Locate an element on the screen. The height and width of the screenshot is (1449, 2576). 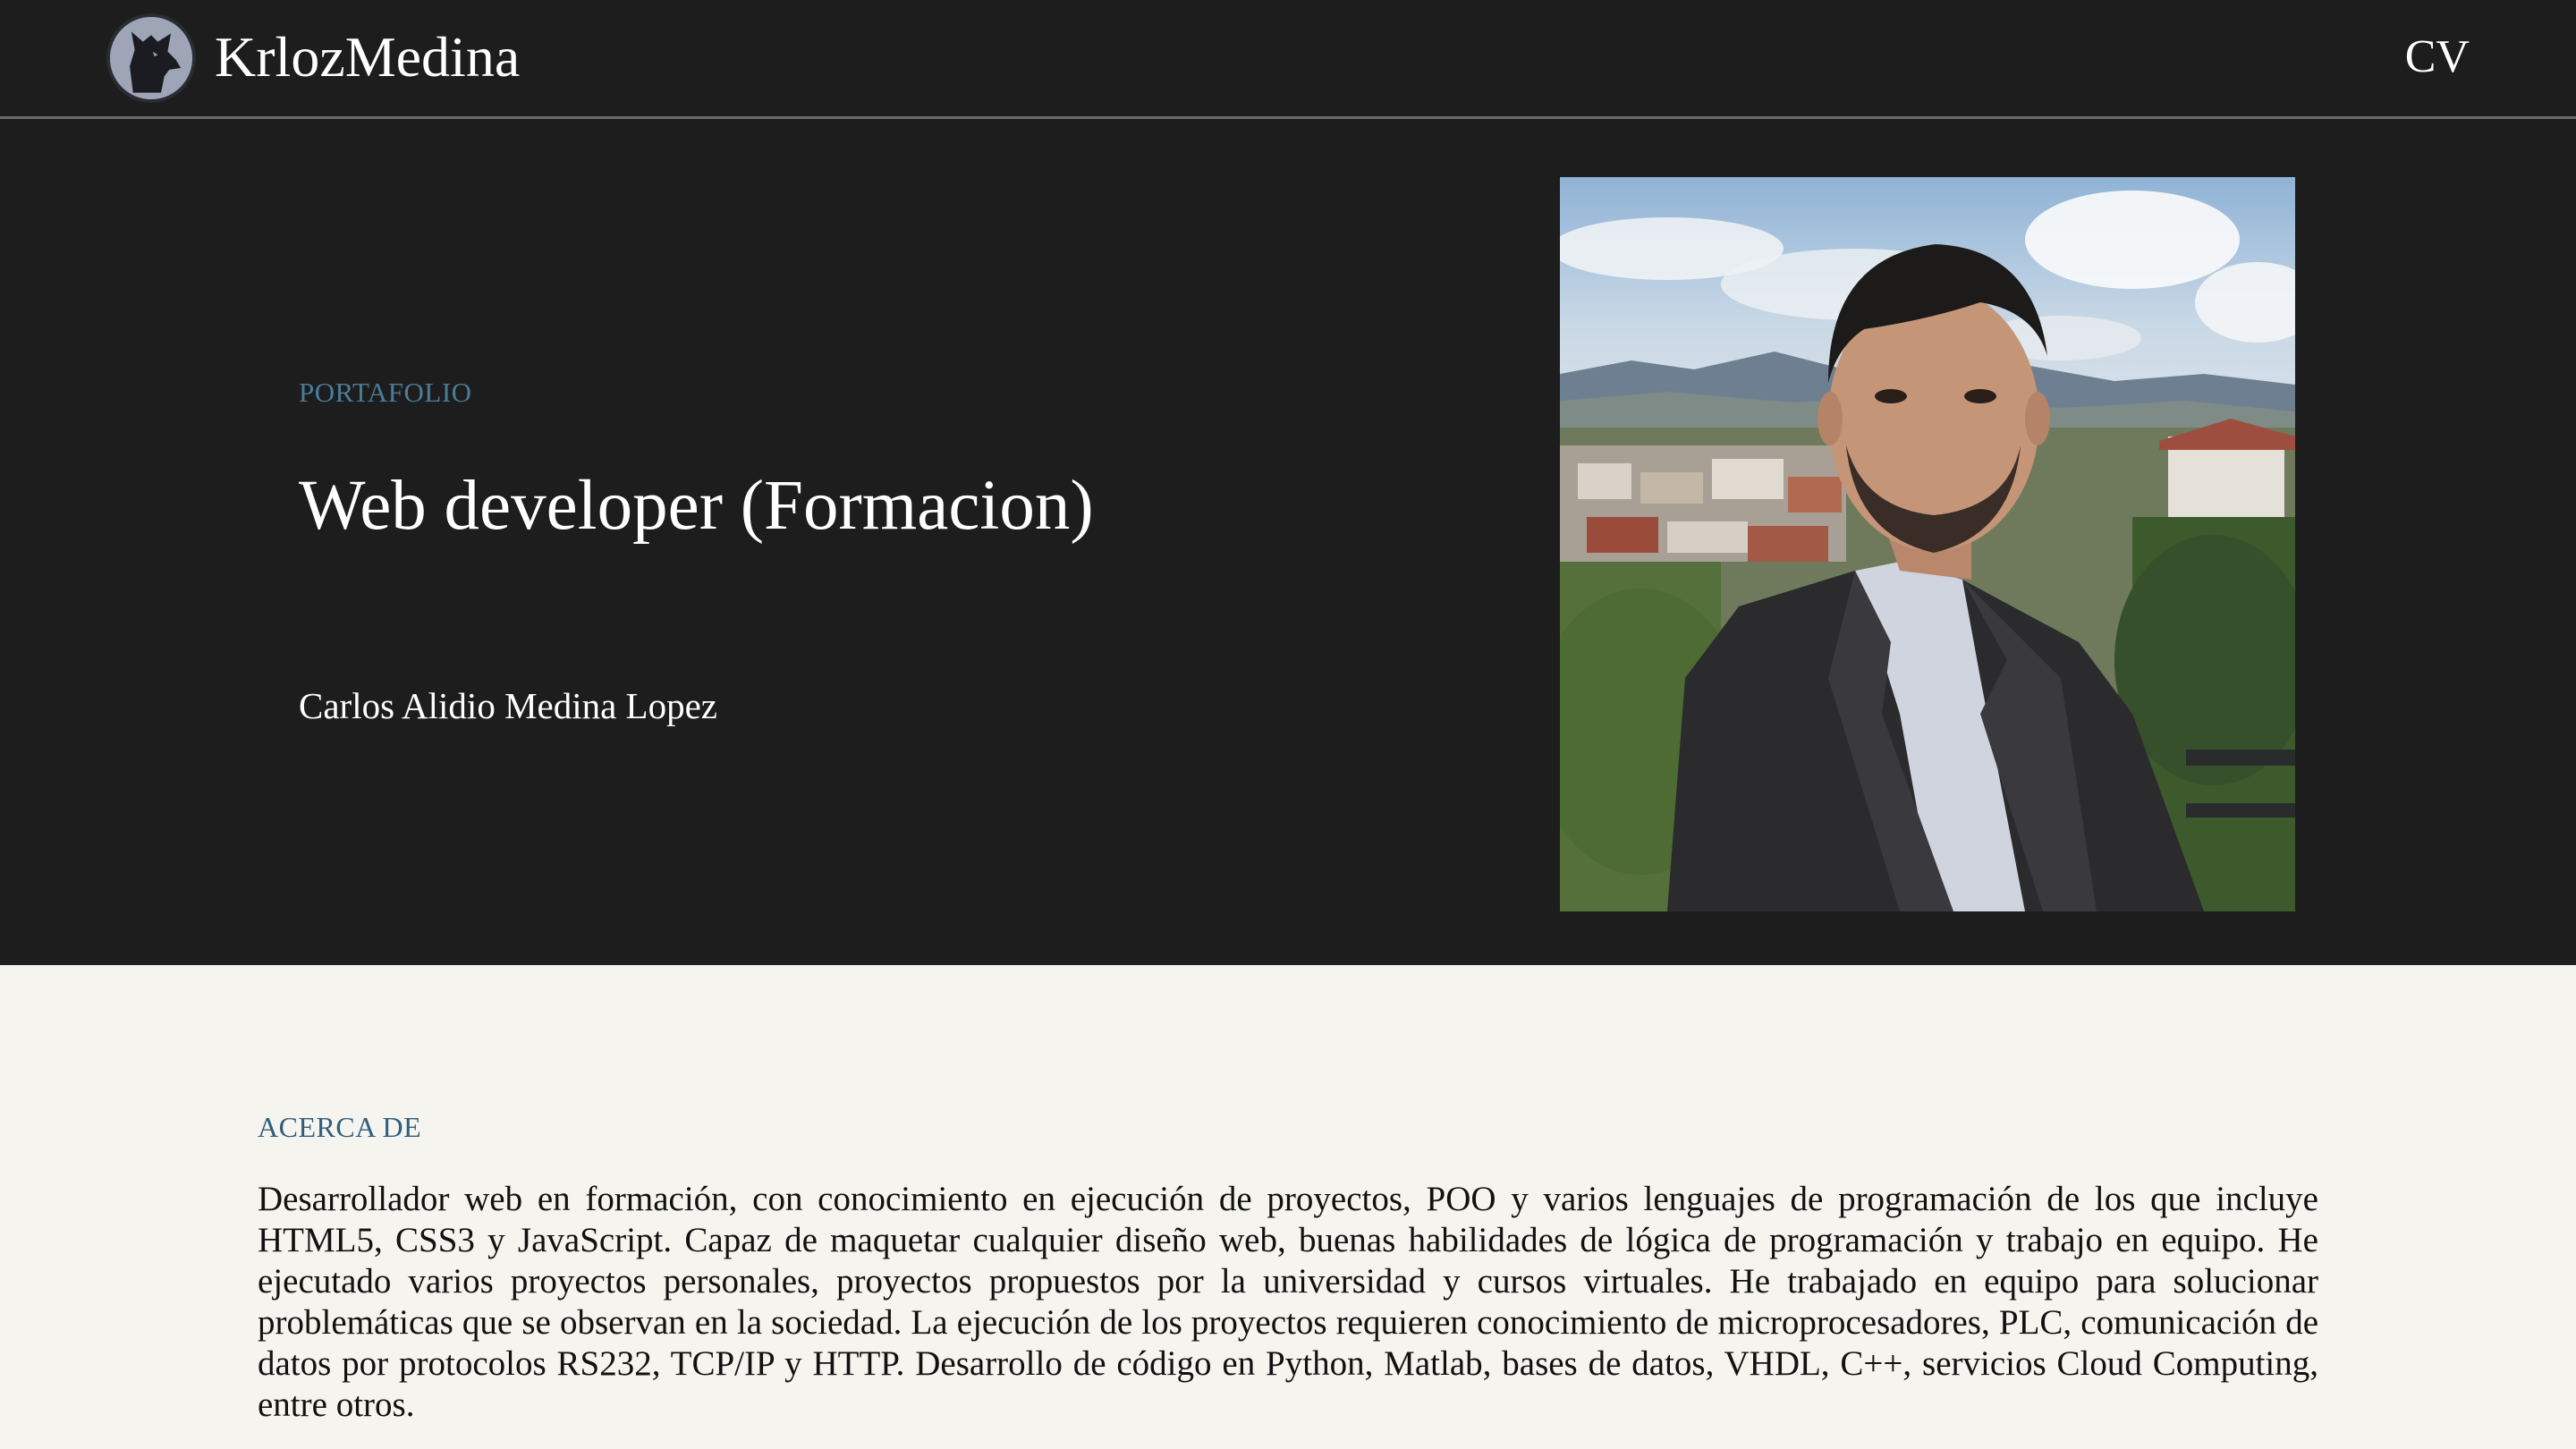
about-eyebrow: ACERCA DE is located at coordinates (340, 1127).